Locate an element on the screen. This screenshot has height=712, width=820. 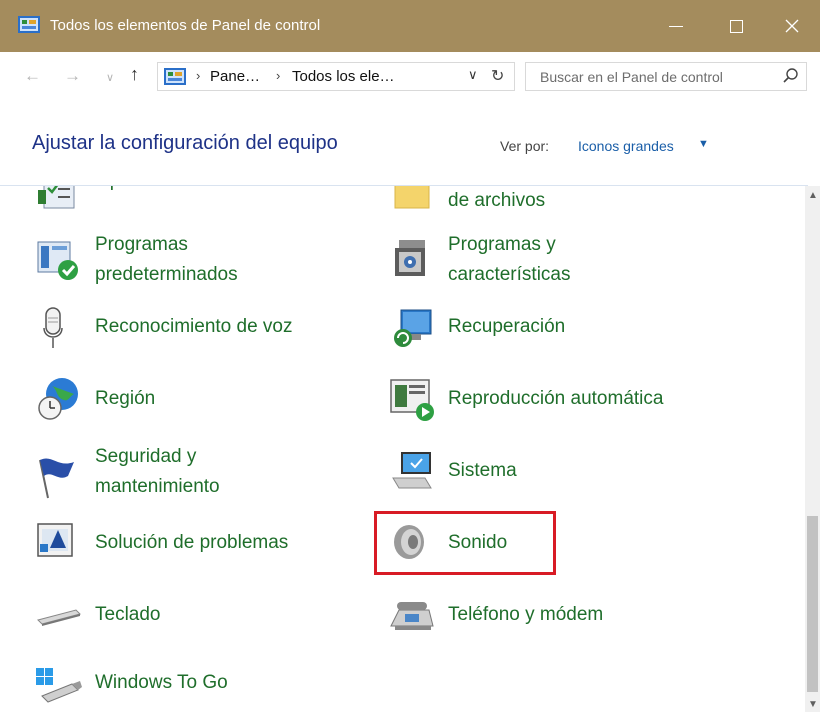
search-icon is located at coordinates (791, 76).